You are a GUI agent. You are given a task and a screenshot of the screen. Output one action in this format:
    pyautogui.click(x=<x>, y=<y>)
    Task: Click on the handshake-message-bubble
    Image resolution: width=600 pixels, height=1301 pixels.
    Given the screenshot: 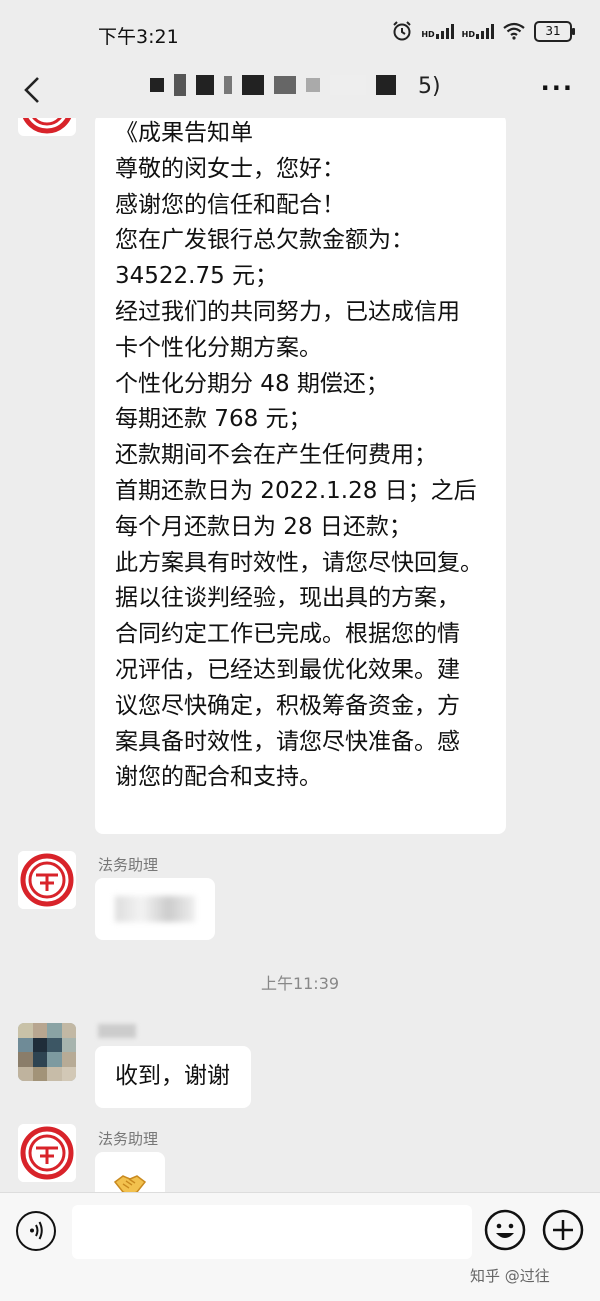 What is the action you would take?
    pyautogui.click(x=130, y=1172)
    